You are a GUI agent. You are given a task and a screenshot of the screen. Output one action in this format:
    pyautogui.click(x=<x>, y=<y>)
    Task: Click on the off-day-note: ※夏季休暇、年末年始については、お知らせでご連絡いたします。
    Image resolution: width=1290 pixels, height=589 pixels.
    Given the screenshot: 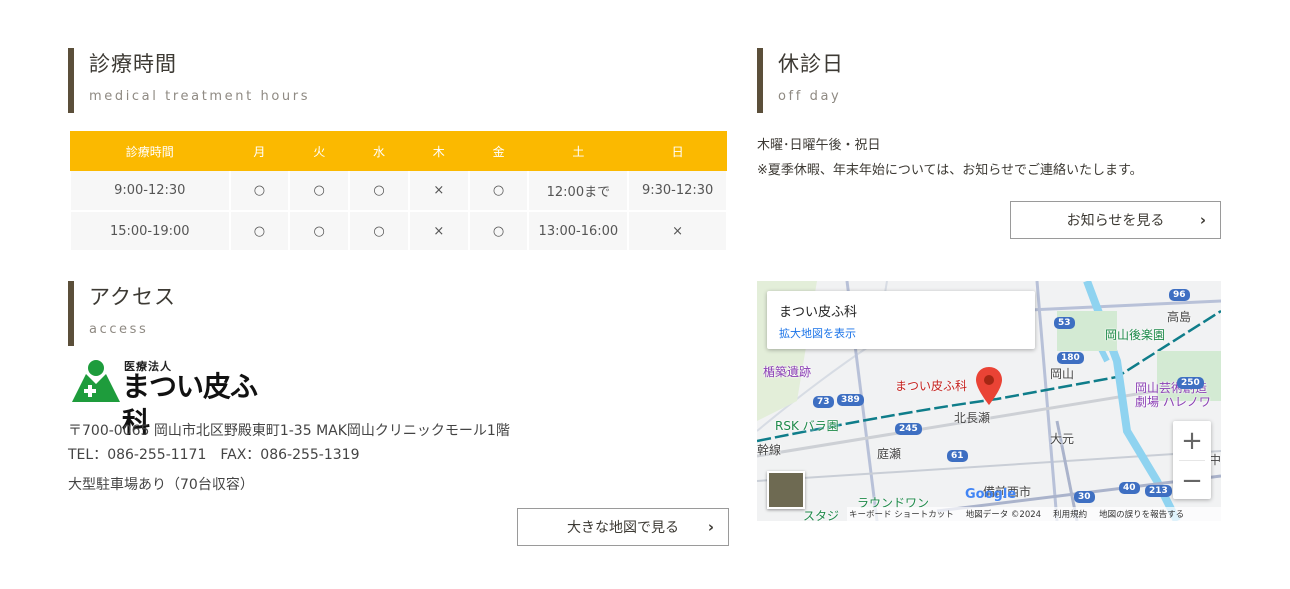 What is the action you would take?
    pyautogui.click(x=950, y=170)
    